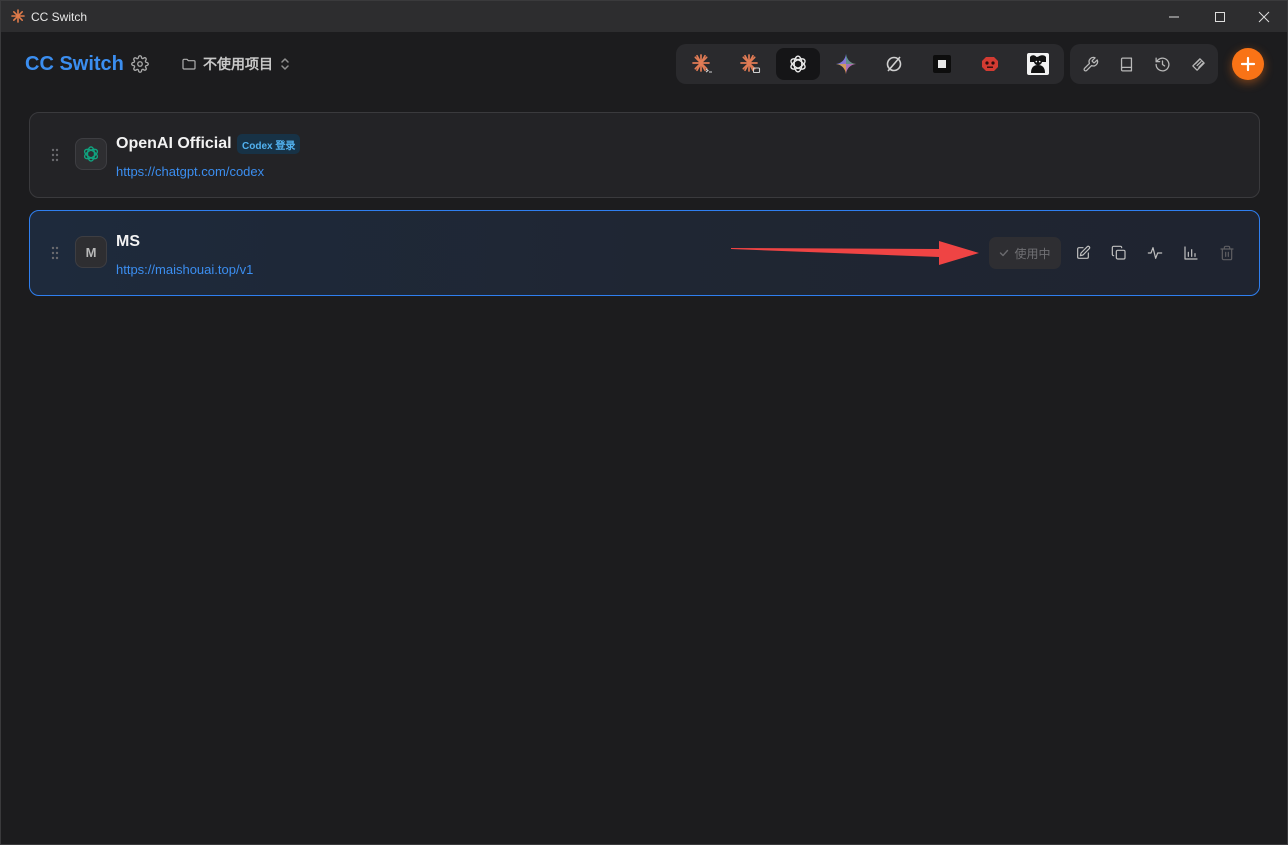 This screenshot has height=845, width=1288. What do you see at coordinates (269, 144) in the screenshot?
I see `codex-login-badge: Codex 登录` at bounding box center [269, 144].